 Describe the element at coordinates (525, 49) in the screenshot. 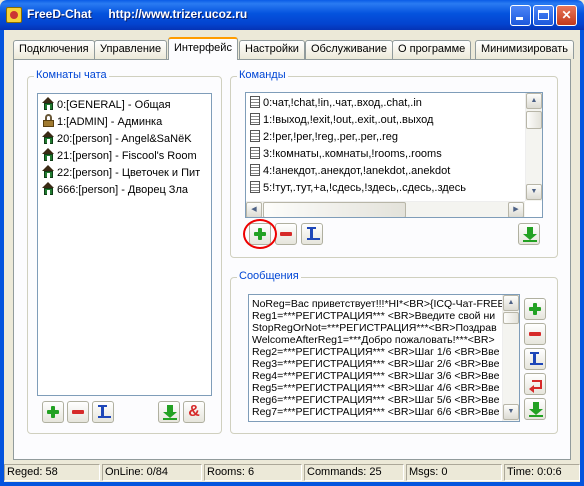

I see `tab-minimize: Минимизировать` at that location.